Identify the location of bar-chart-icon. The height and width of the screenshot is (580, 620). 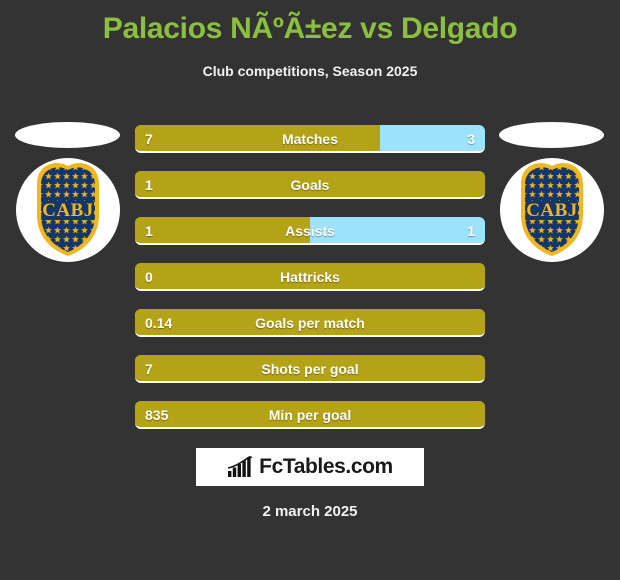
(240, 466).